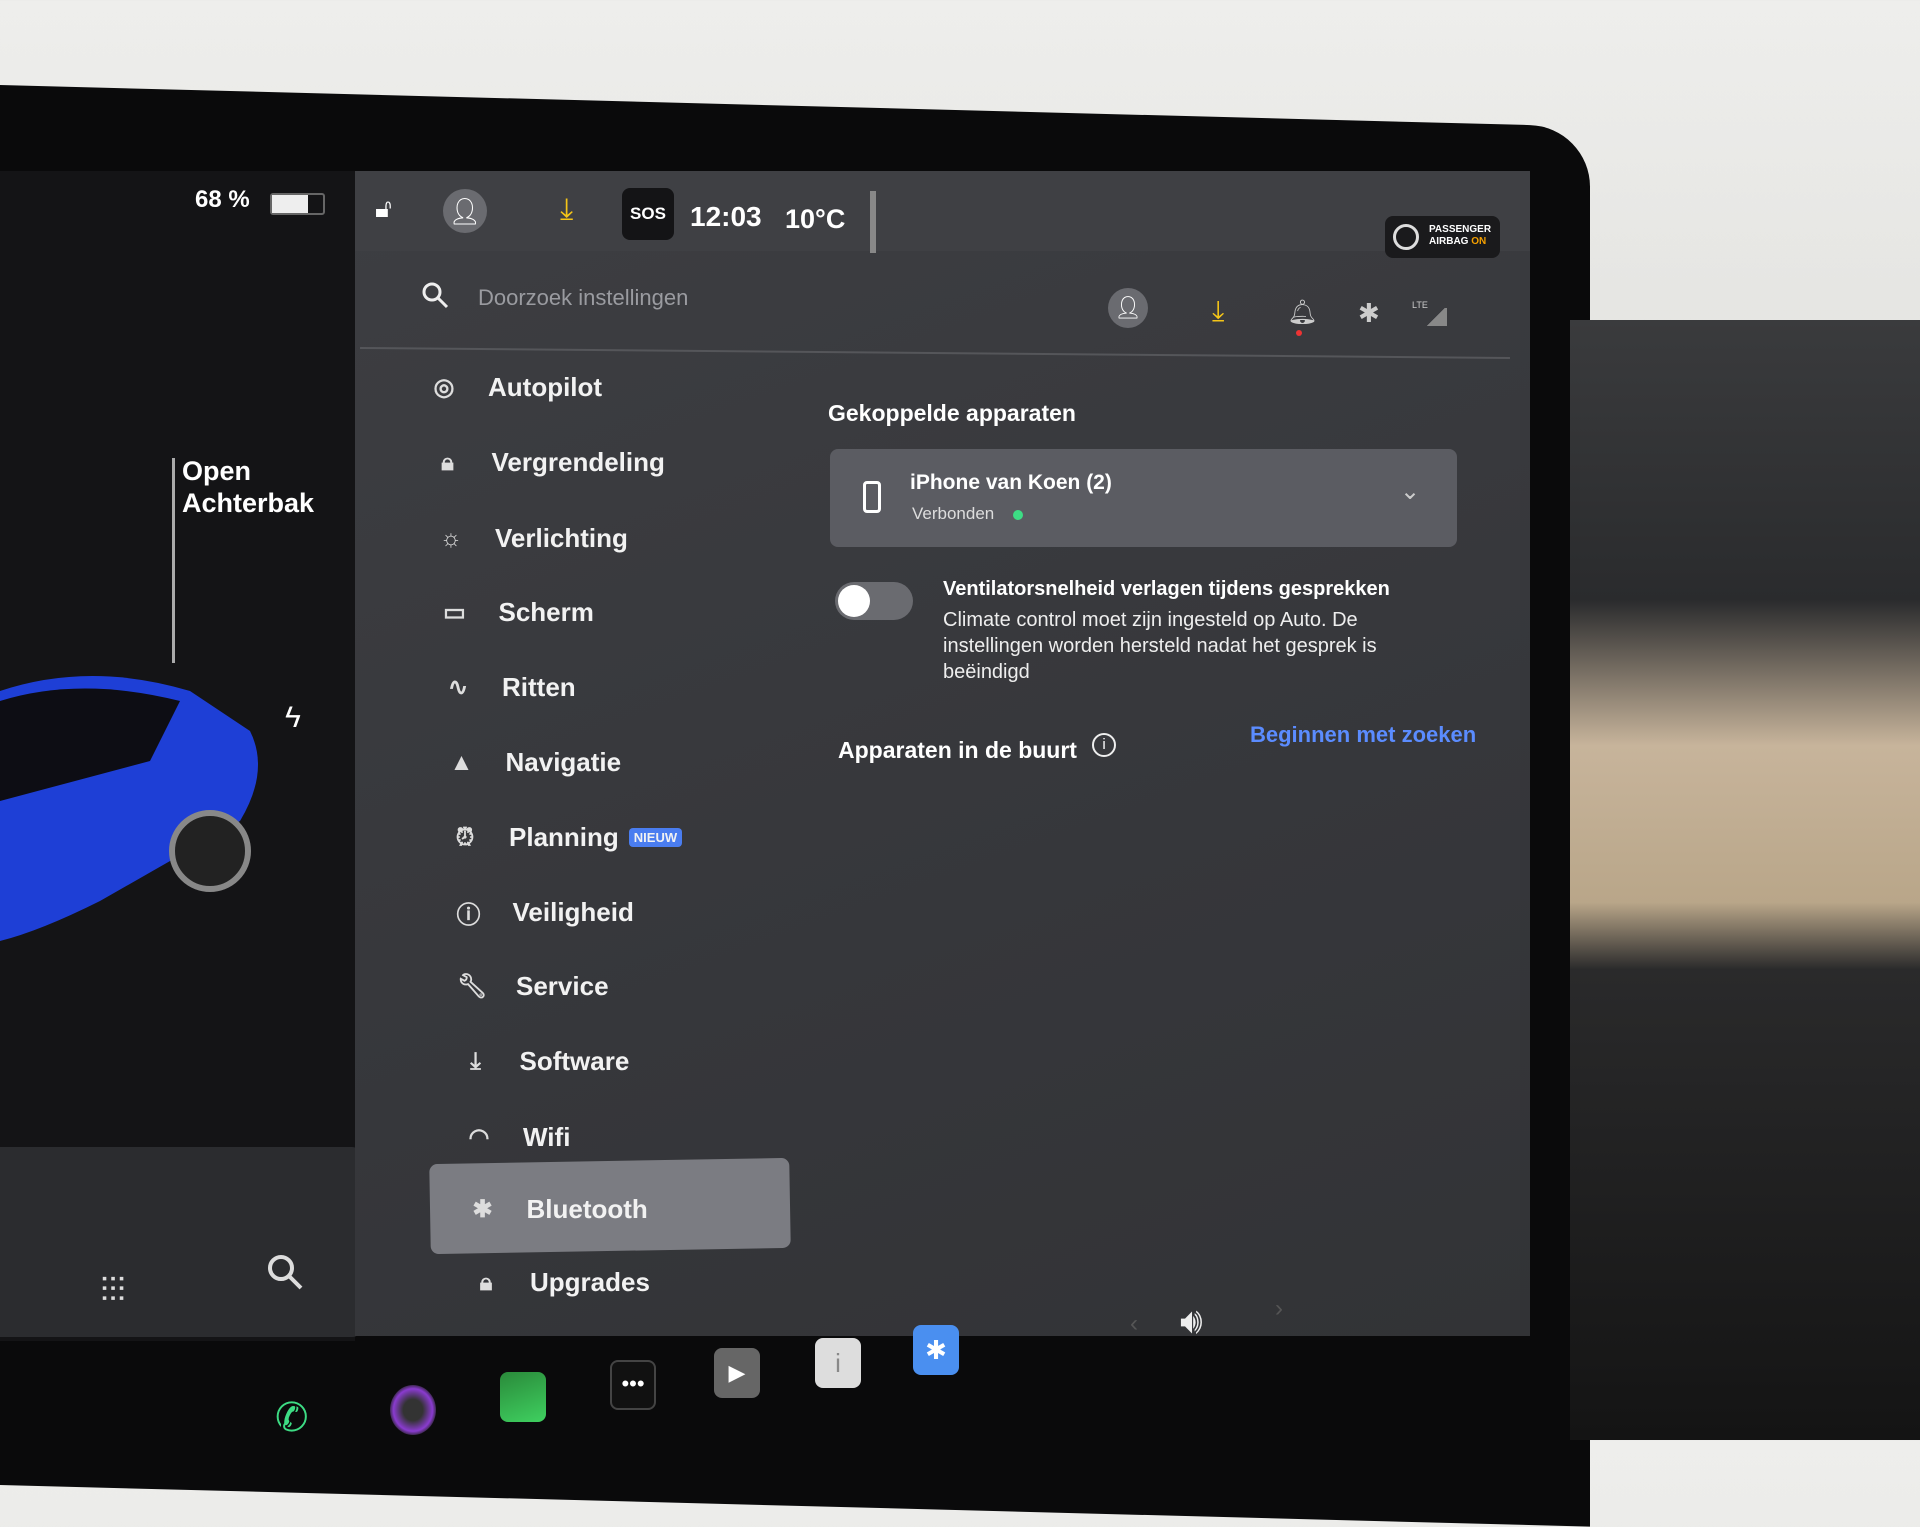 This screenshot has height=1527, width=1920. What do you see at coordinates (451, 538) in the screenshot?
I see `sun-icon: ☼` at bounding box center [451, 538].